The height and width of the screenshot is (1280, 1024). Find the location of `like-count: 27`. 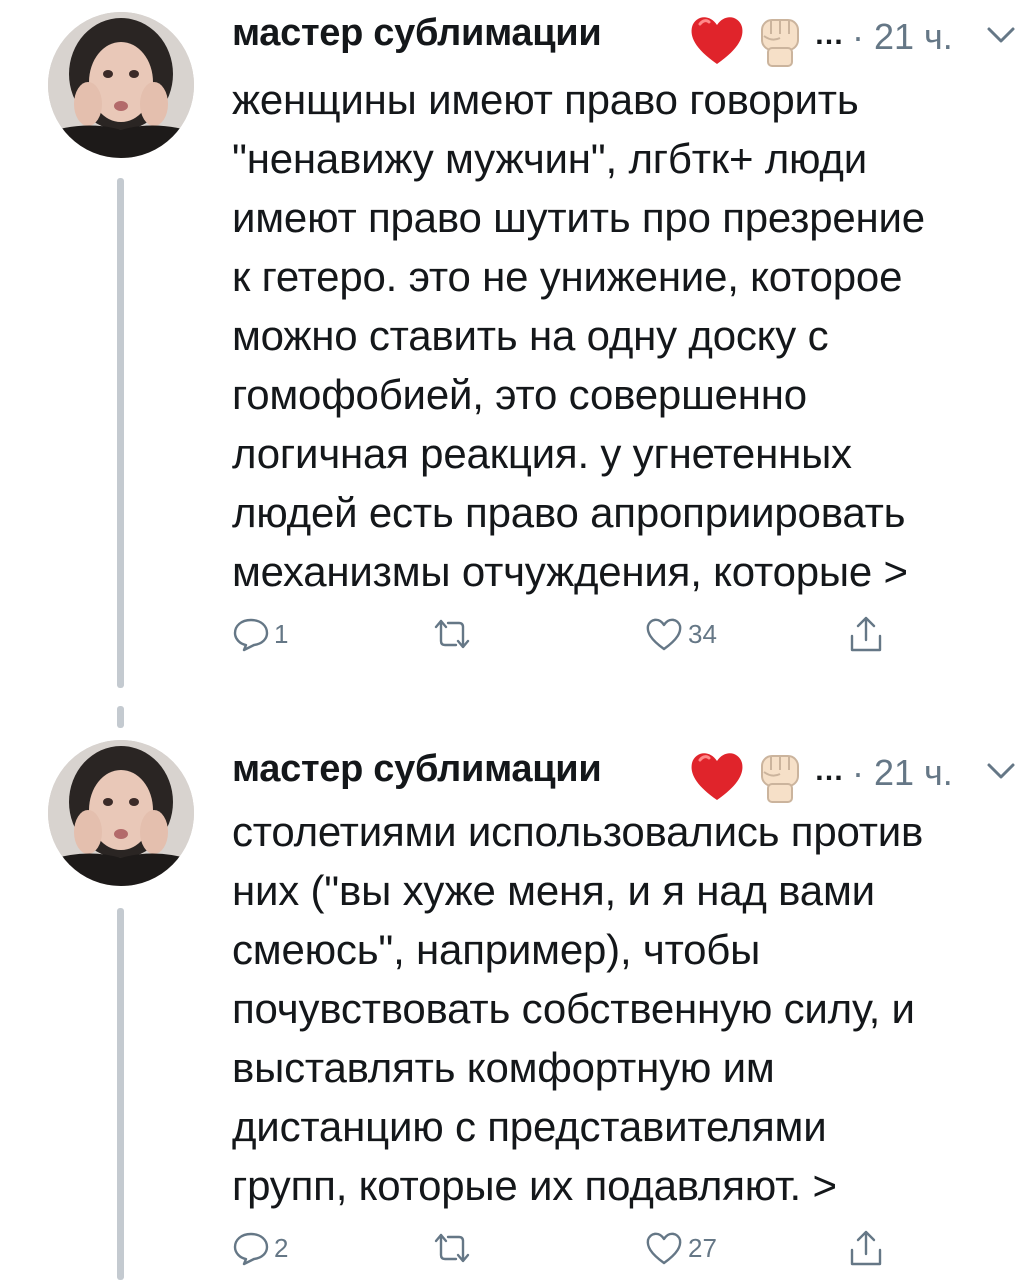

like-count: 27 is located at coordinates (702, 1247).